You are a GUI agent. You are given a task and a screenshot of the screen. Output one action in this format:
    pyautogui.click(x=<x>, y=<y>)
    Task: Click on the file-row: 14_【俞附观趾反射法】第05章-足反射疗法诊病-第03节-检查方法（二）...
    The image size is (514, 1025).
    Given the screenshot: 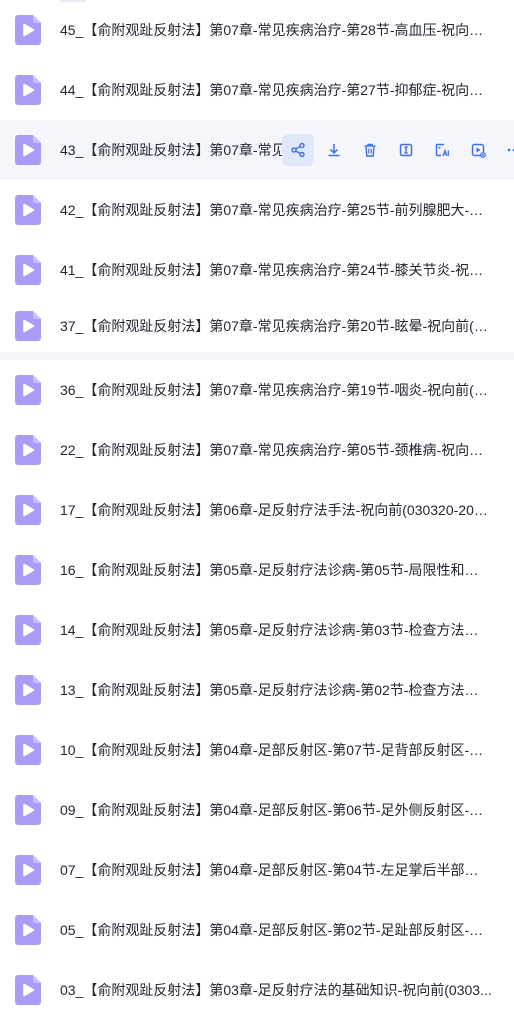 What is the action you would take?
    pyautogui.click(x=257, y=630)
    